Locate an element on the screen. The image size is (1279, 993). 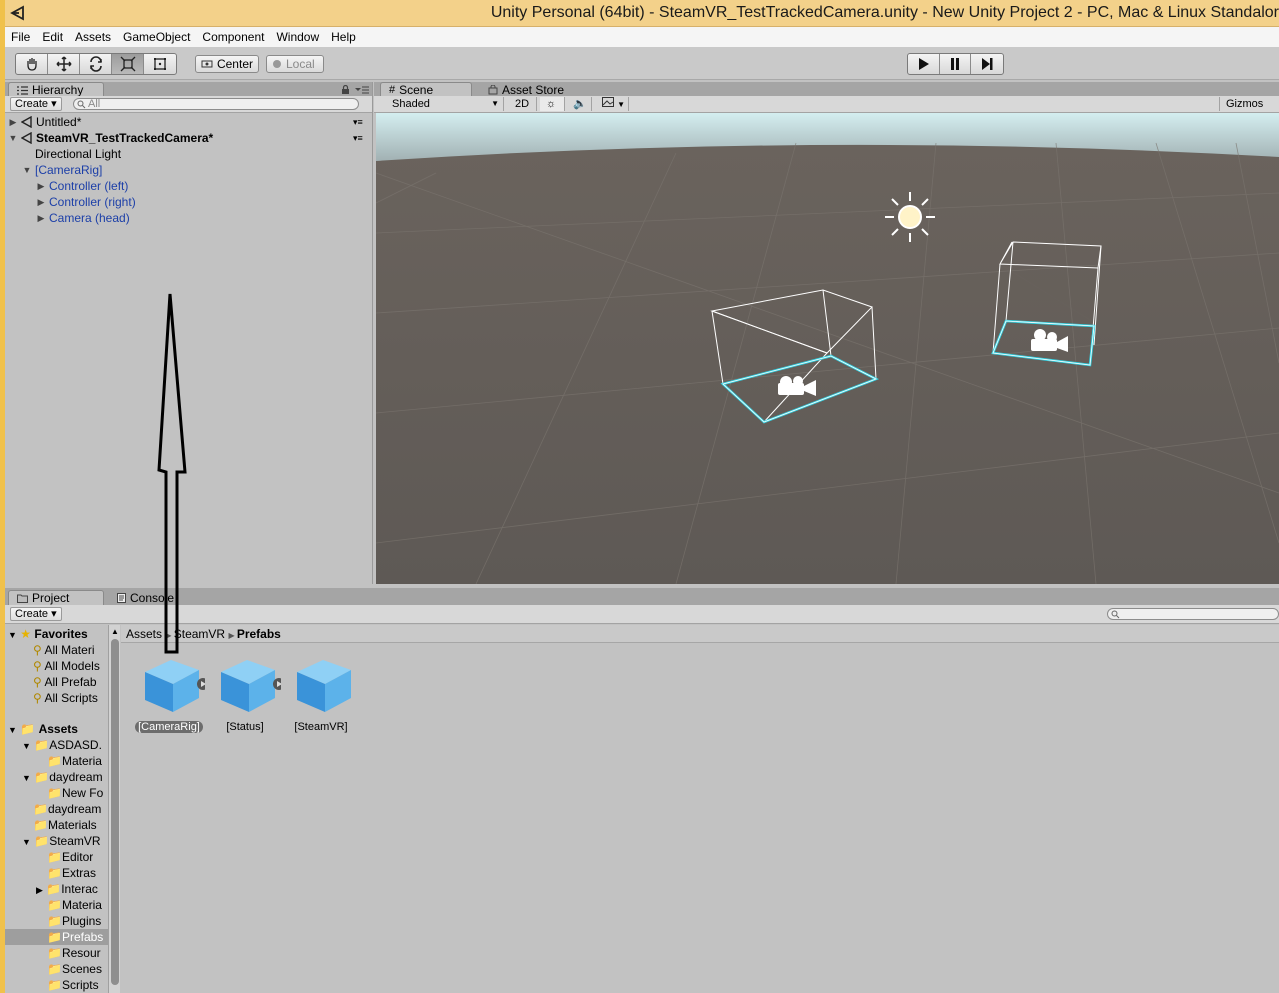
folder-item: ▼ 📁daydream is located at coordinates (62, 777).